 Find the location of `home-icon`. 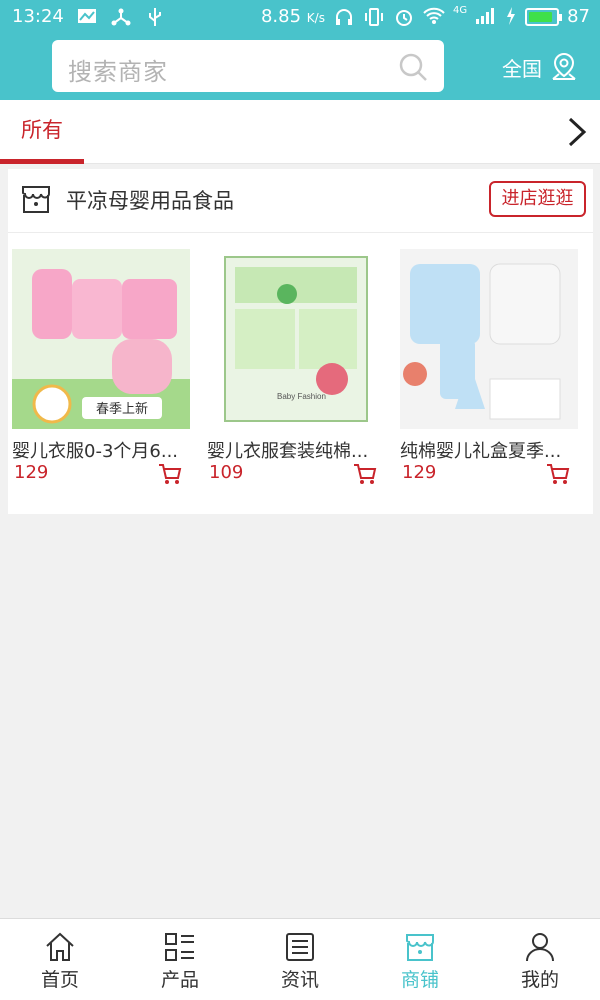

home-icon is located at coordinates (60, 946).